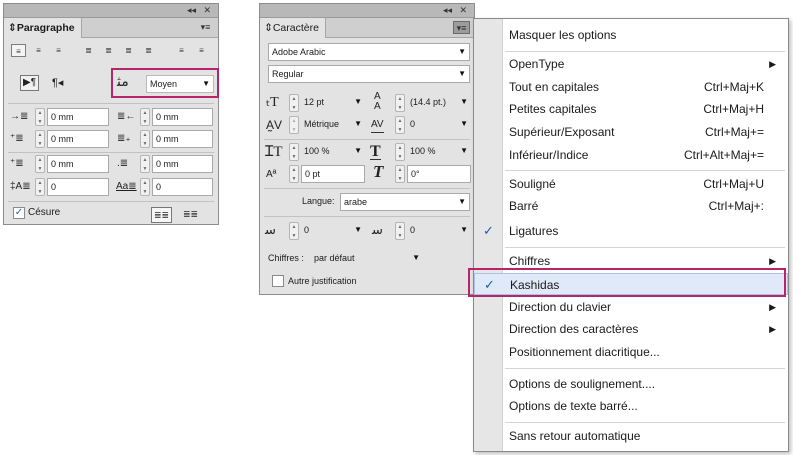 This screenshot has height=455, width=793. I want to click on menu-item-inferieur-indice: Inférieur/Indice Ctrl+Alt+Maj+=, so click(631, 155).